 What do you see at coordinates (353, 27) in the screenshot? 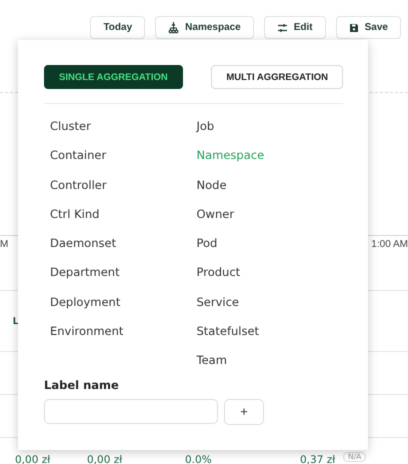
I see `save-icon` at bounding box center [353, 27].